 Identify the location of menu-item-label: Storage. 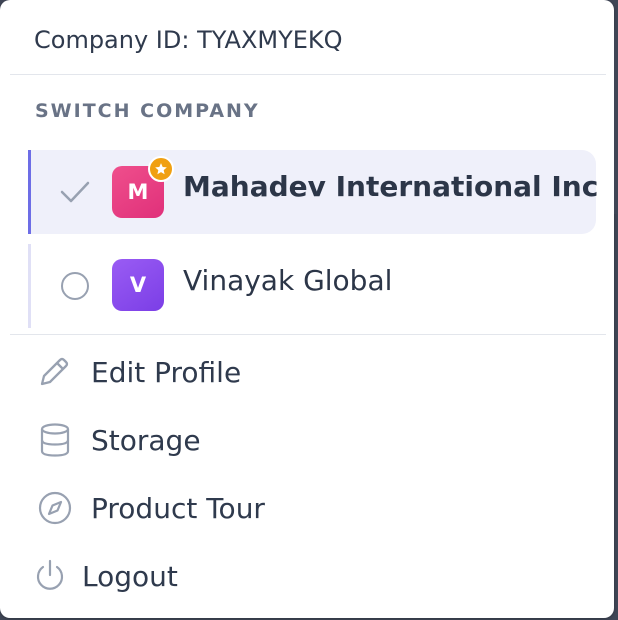
(146, 440).